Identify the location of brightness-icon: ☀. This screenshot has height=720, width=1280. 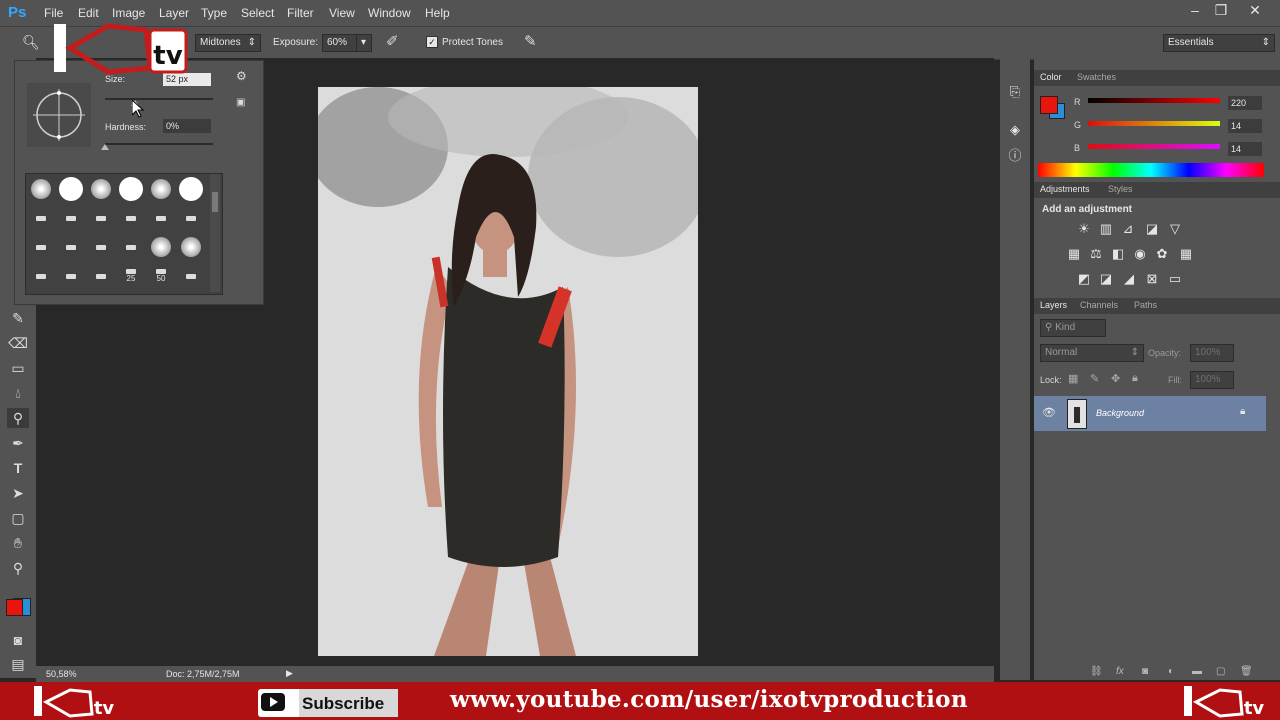
(1084, 229).